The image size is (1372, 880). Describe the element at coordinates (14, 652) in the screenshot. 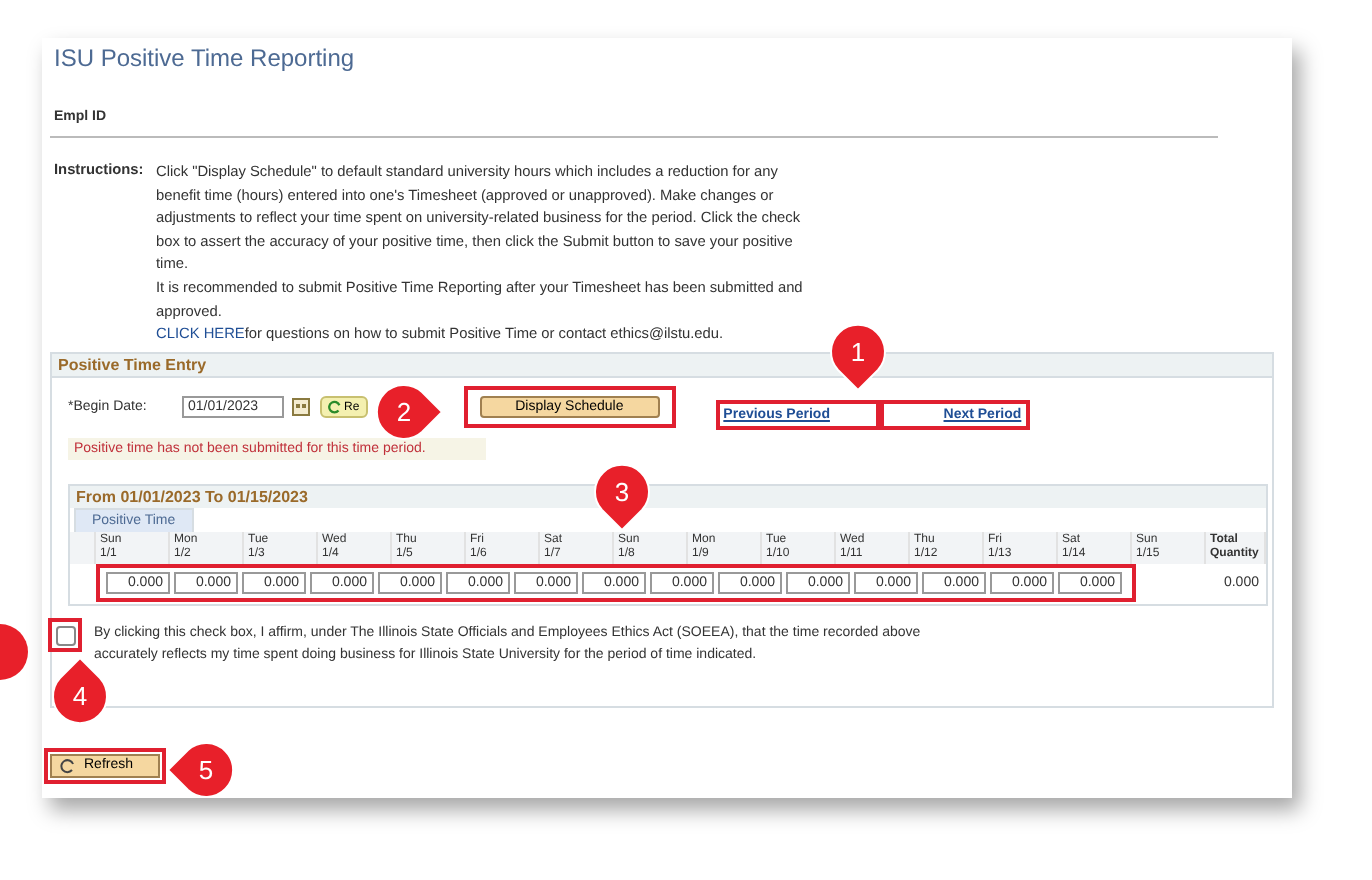

I see `callout-marker` at that location.